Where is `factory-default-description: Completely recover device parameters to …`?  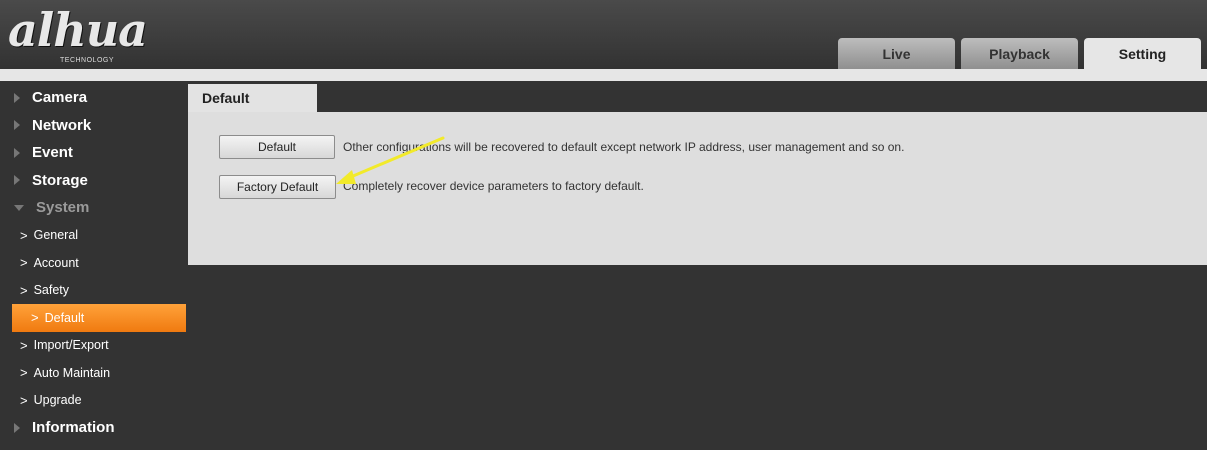
factory-default-description: Completely recover device parameters to … is located at coordinates (493, 186).